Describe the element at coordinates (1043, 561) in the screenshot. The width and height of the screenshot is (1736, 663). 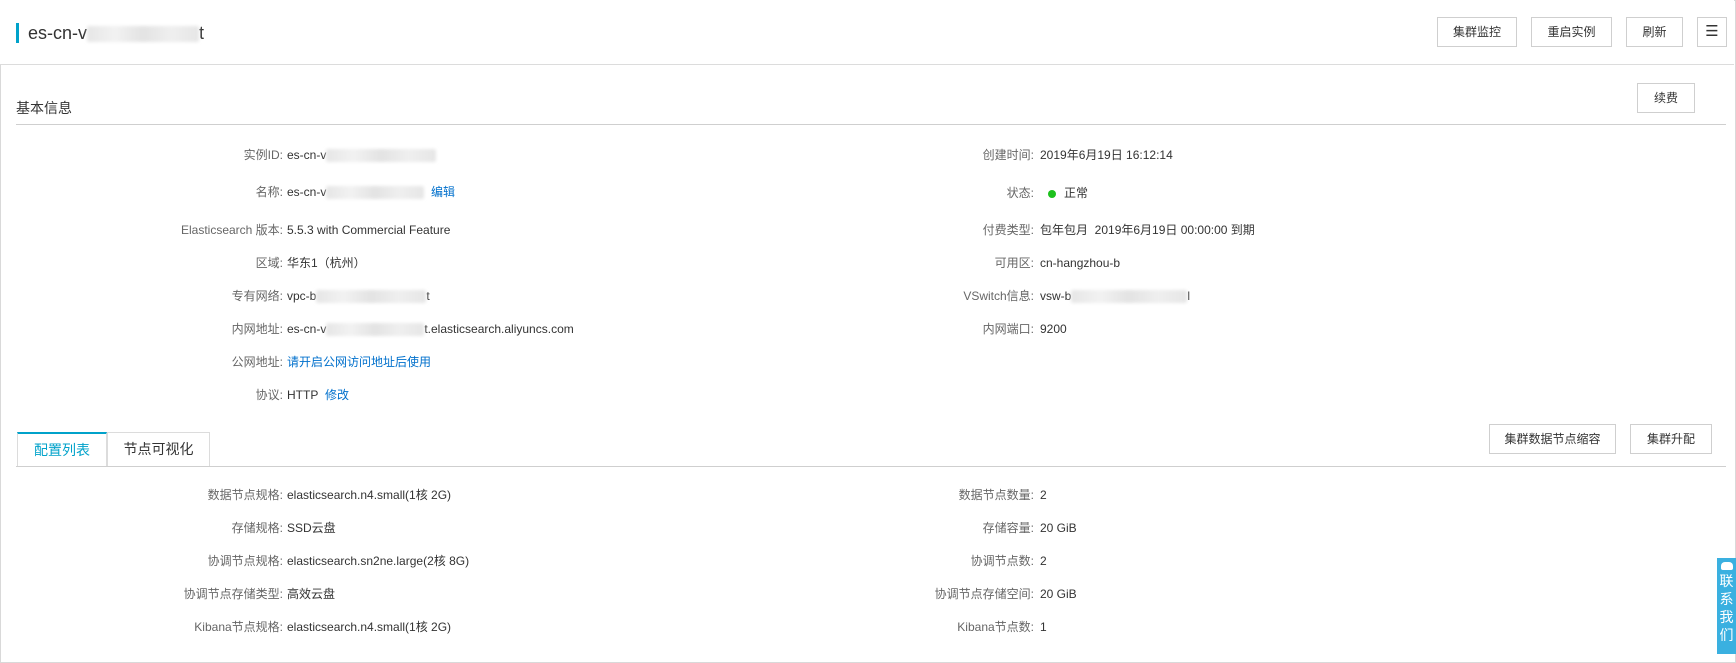
I see `coord-node-count-value: 2` at that location.